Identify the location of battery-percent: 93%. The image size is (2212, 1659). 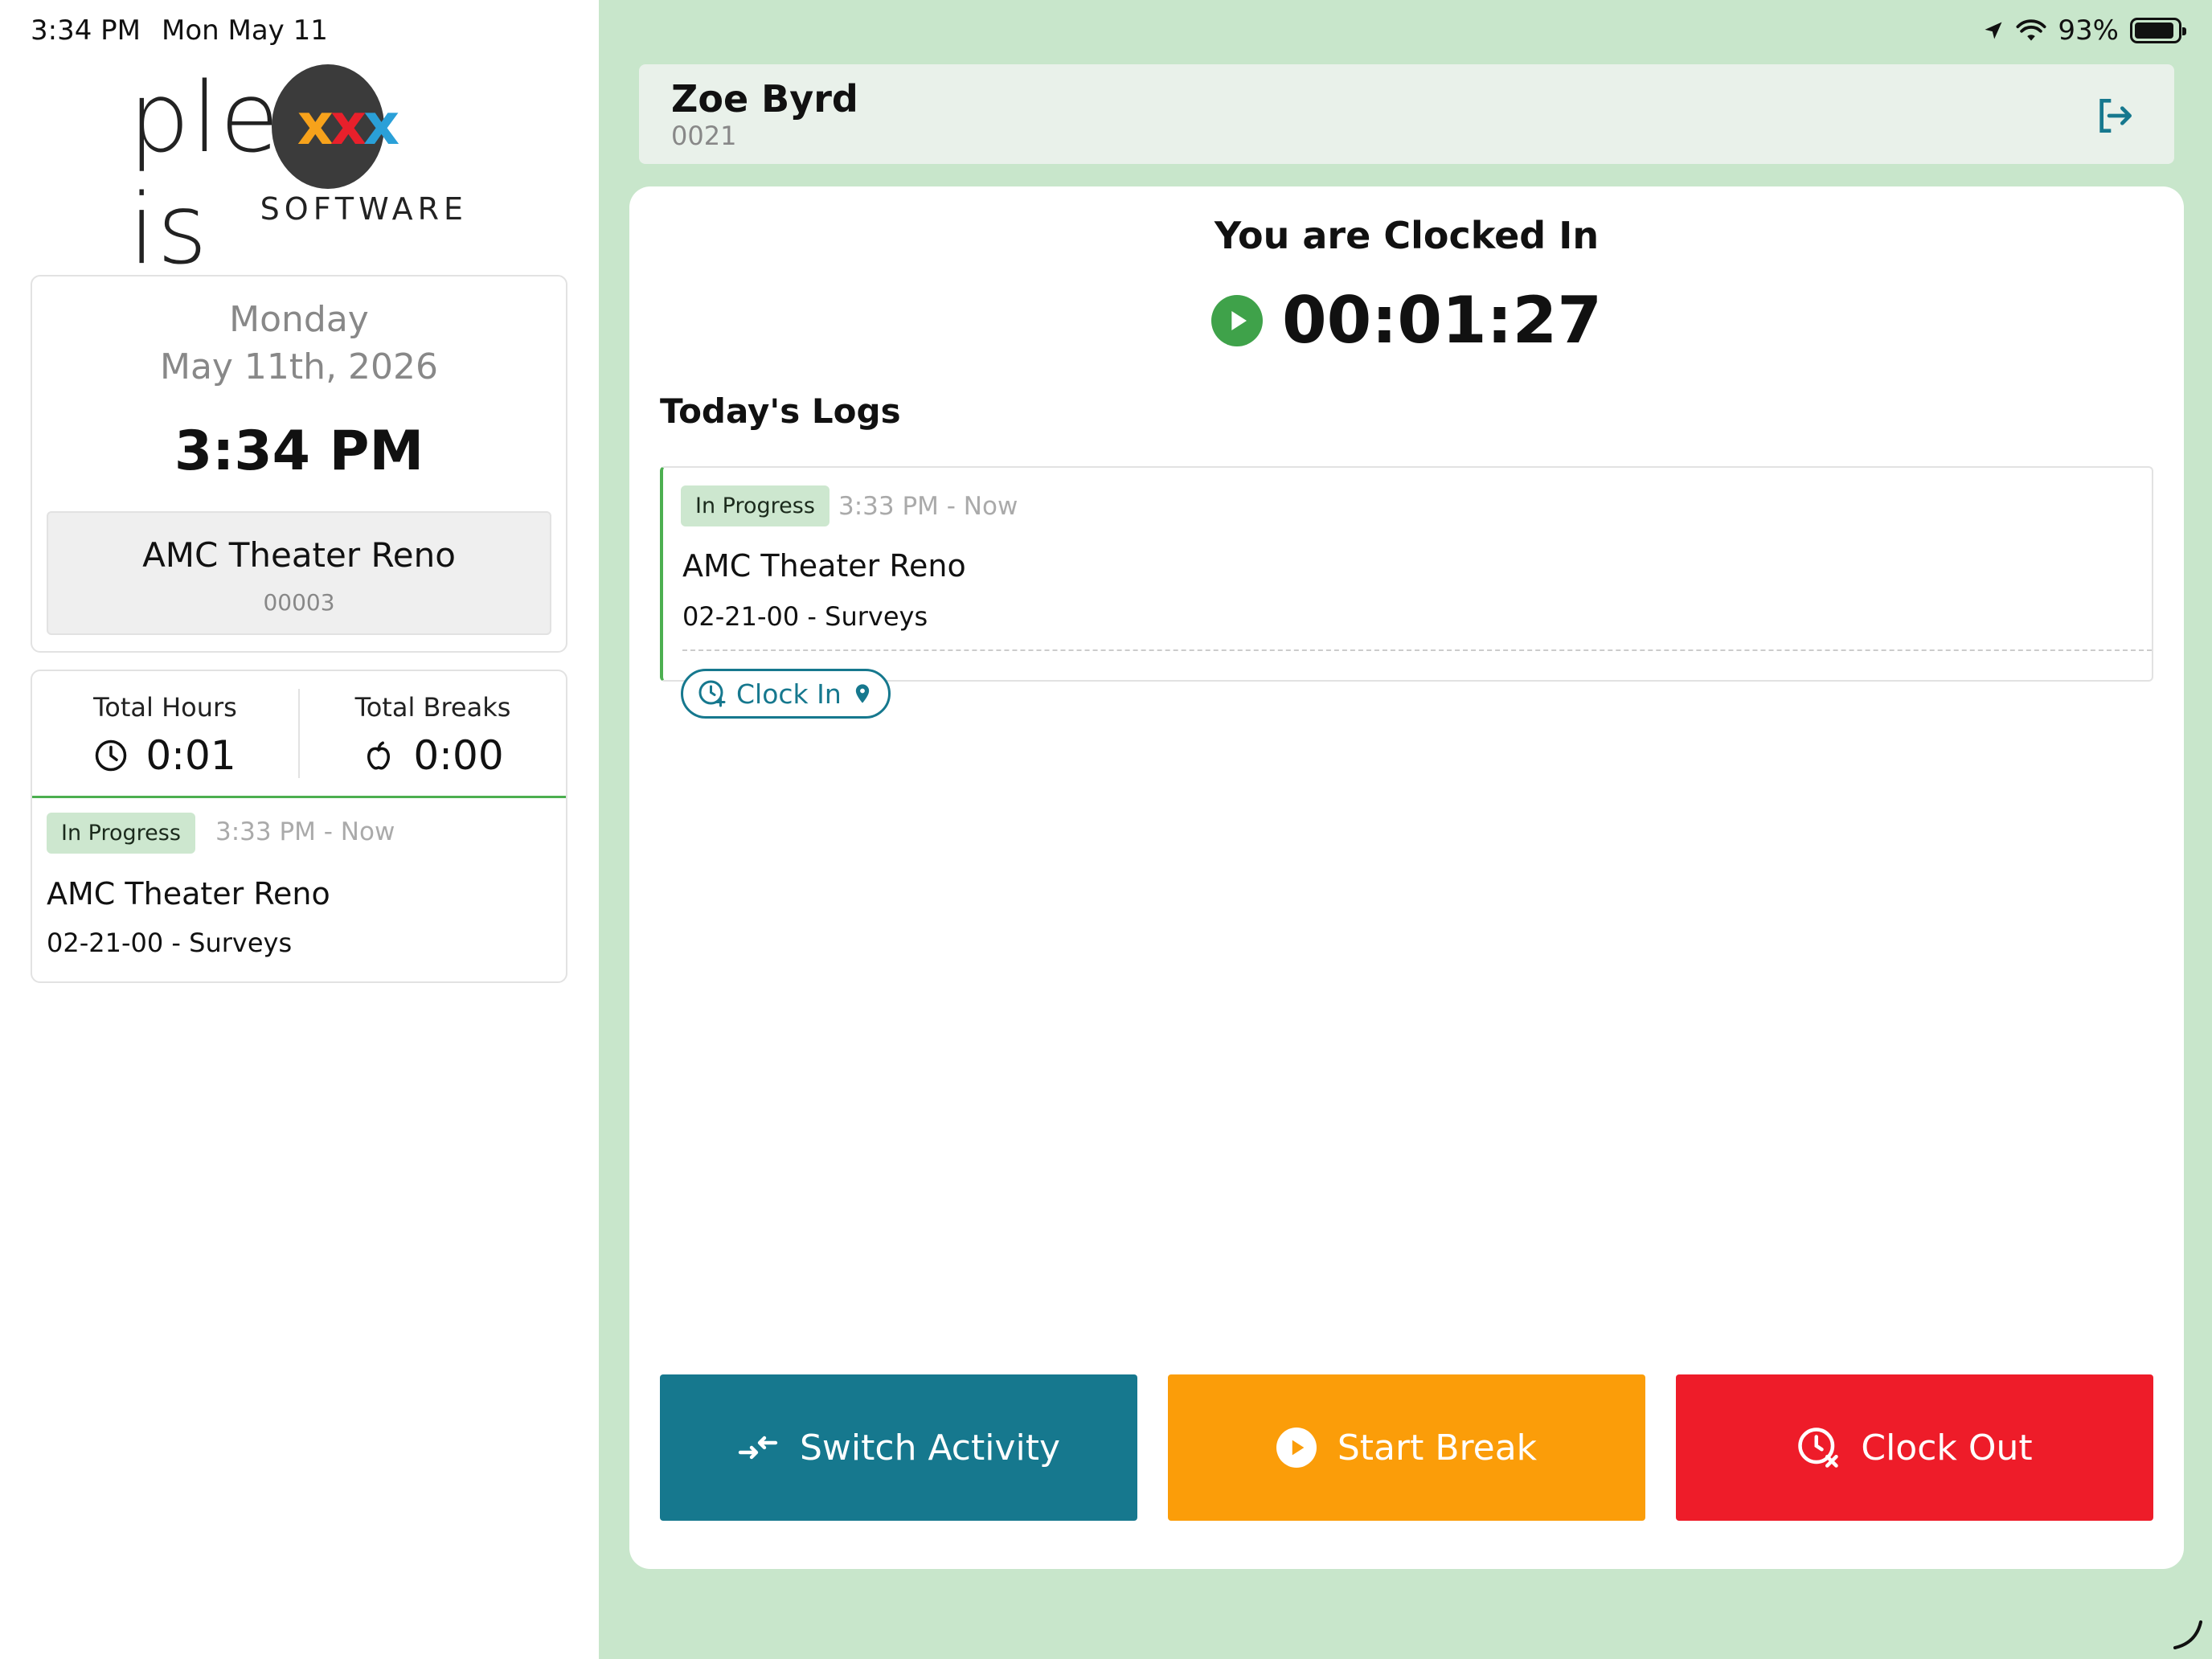
(2088, 30).